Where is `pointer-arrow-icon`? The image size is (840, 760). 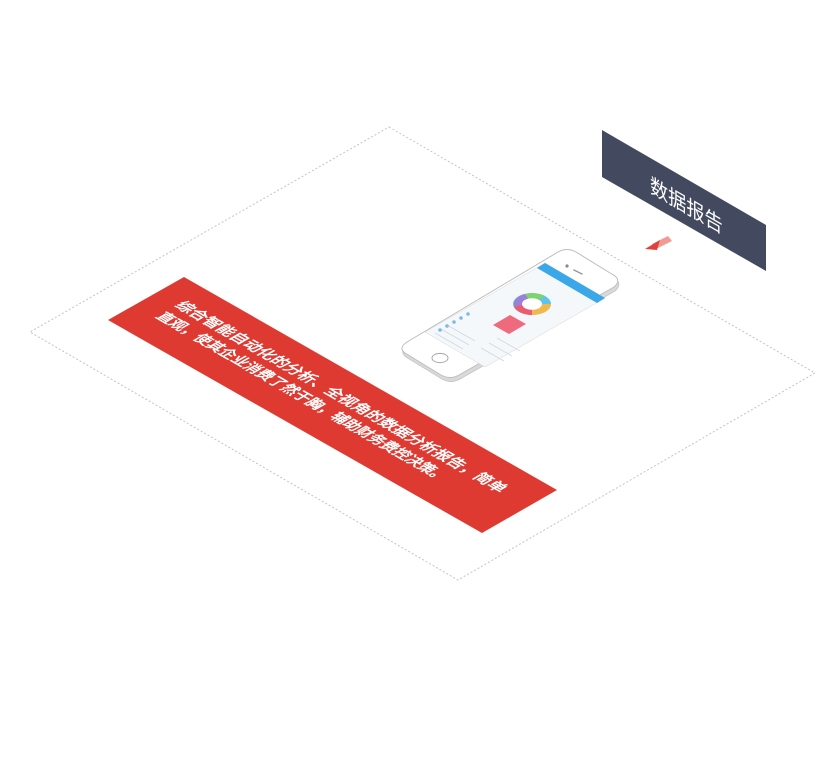 pointer-arrow-icon is located at coordinates (658, 243).